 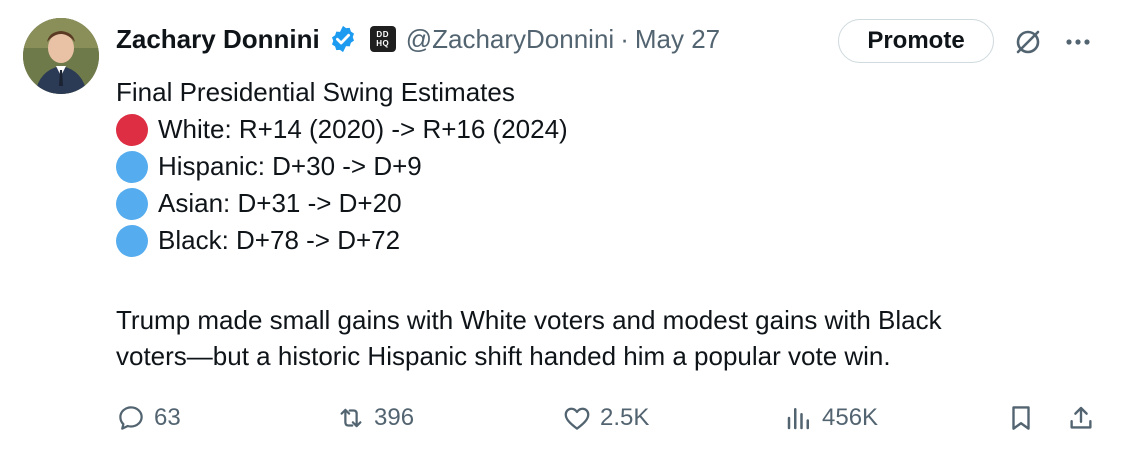 I want to click on share-icon, so click(x=1081, y=417).